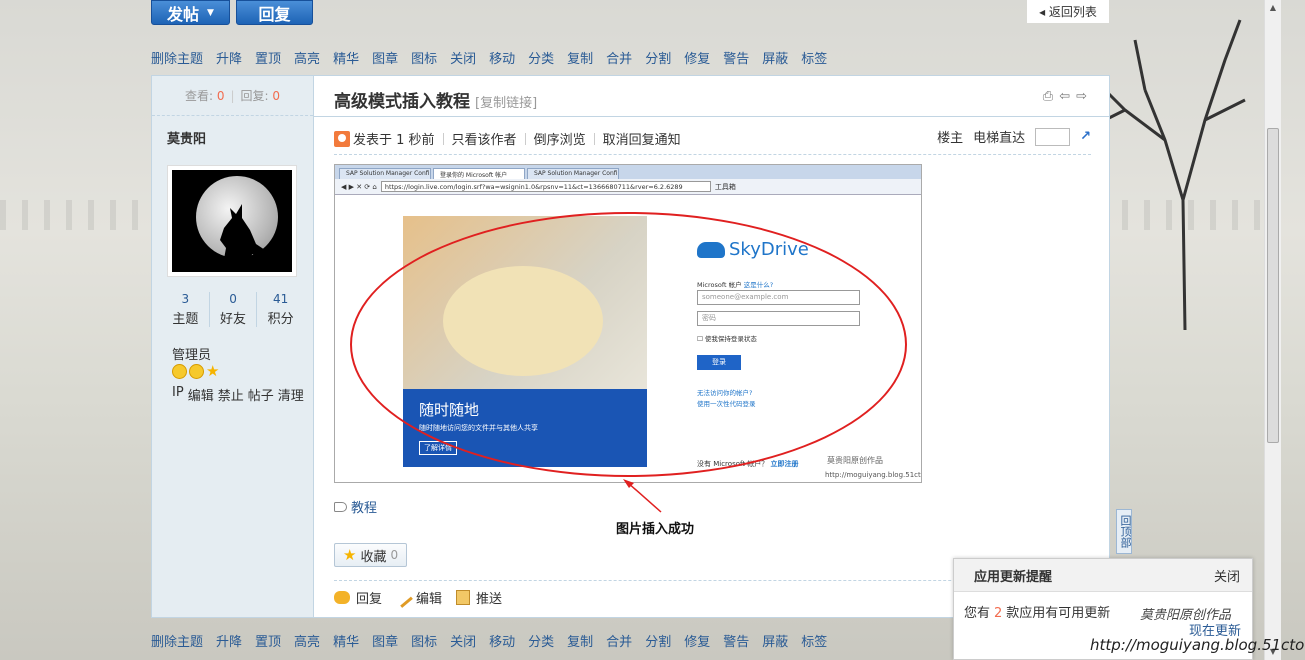 This screenshot has height=660, width=1305. I want to click on stat-friends: 0 好友, so click(234, 309).